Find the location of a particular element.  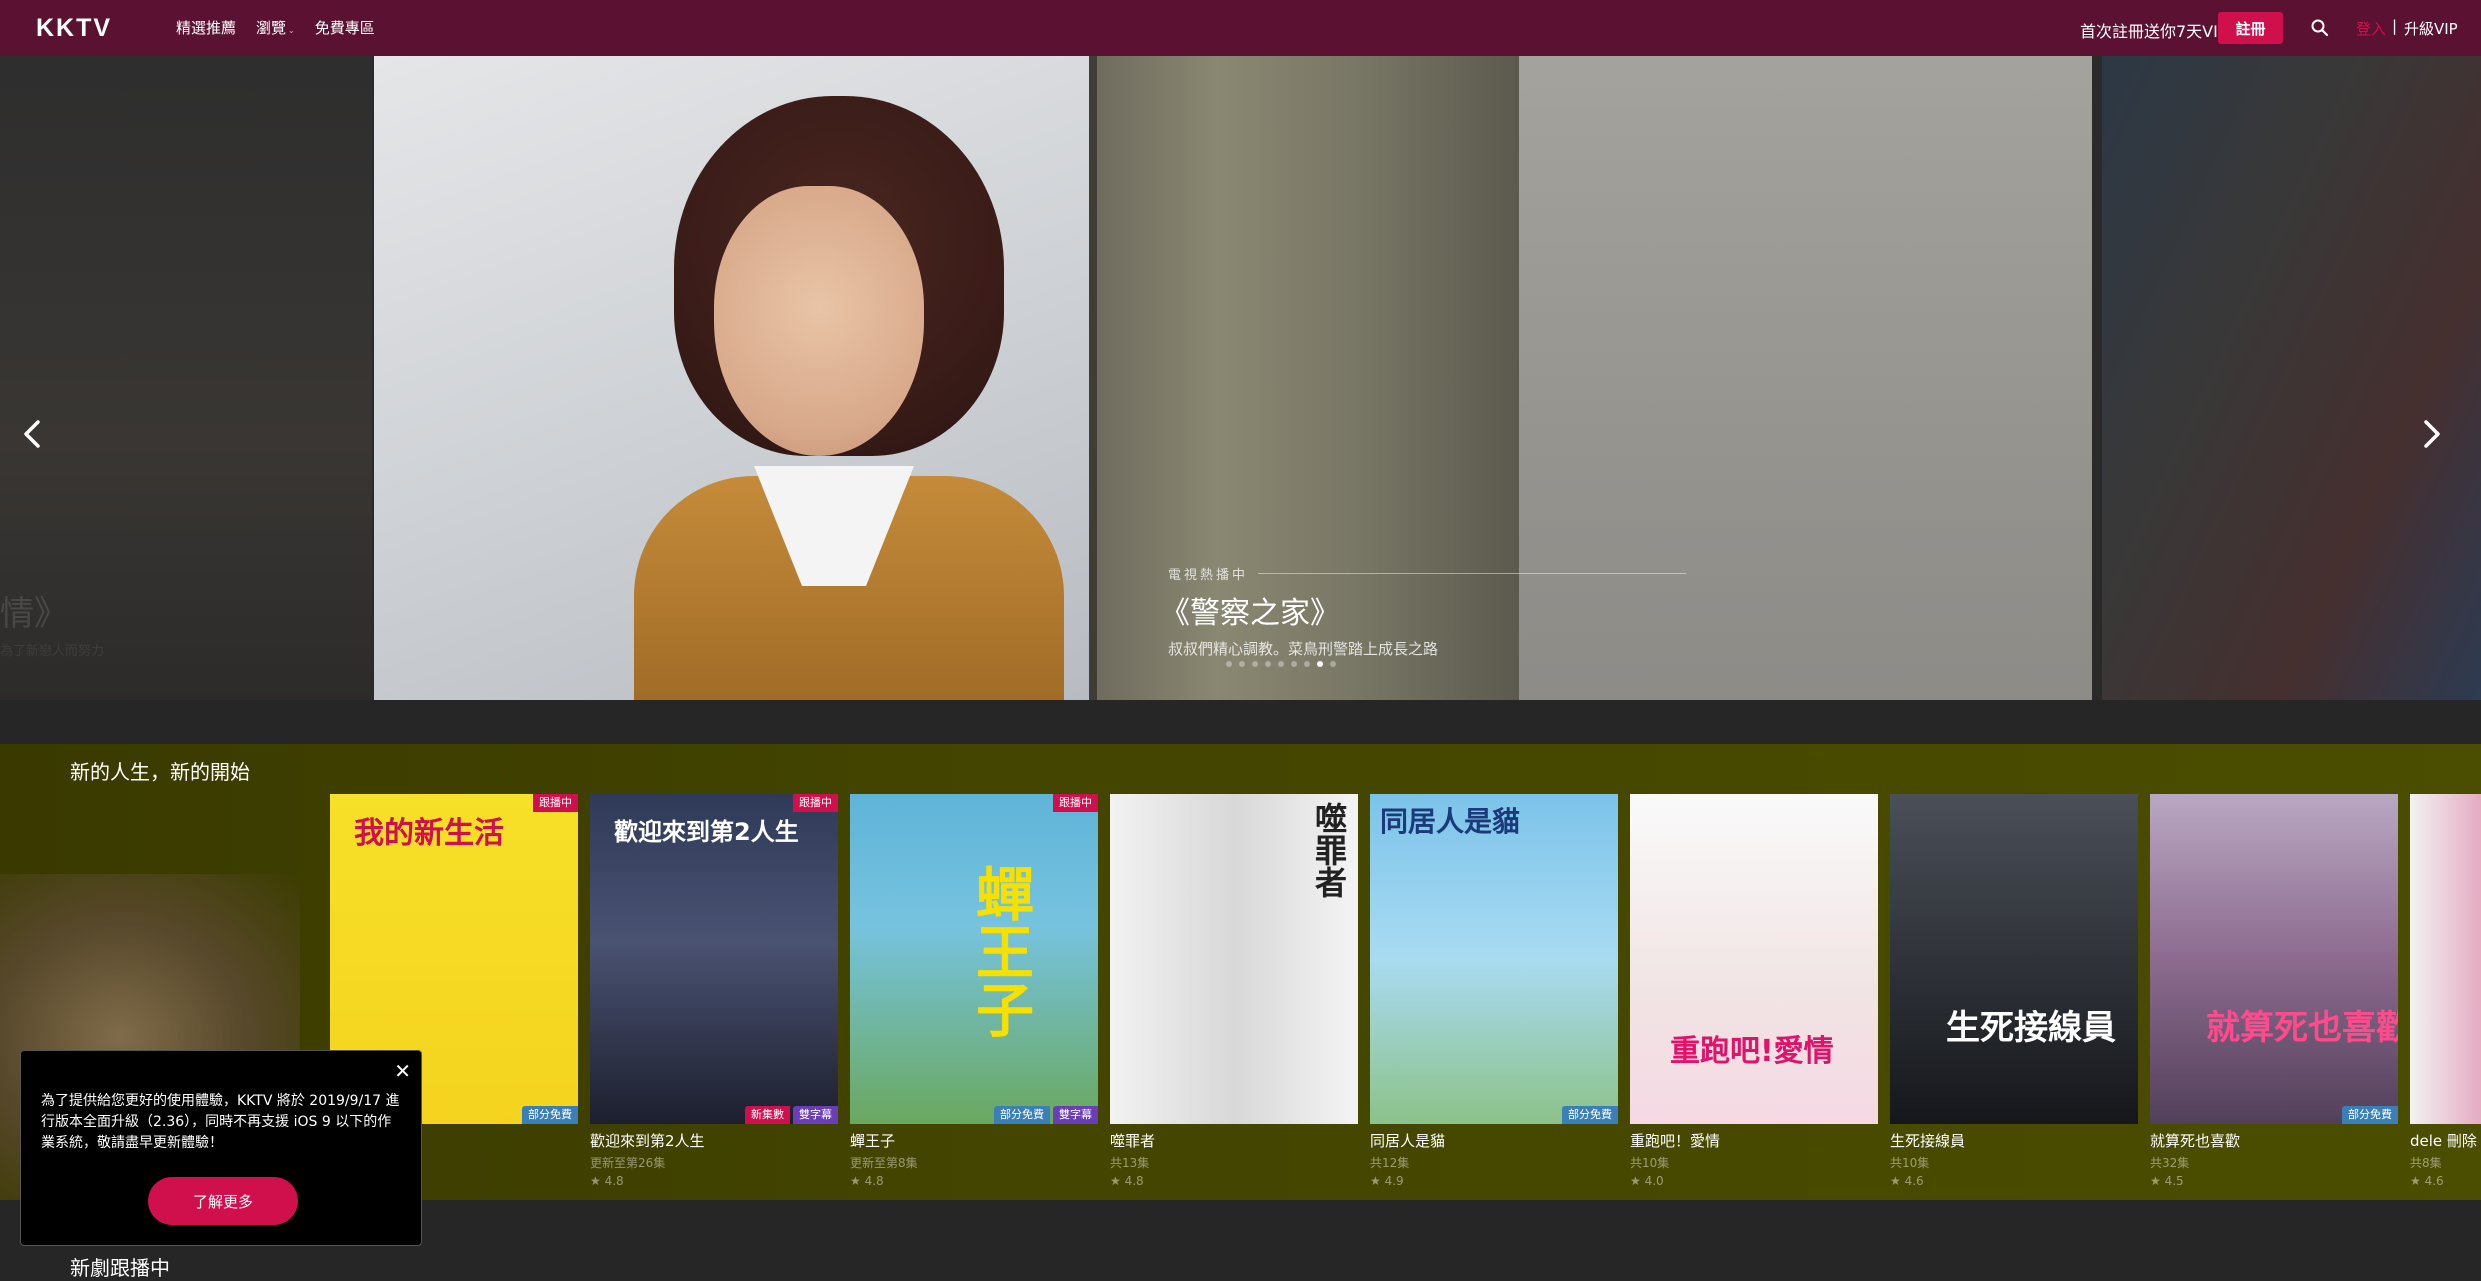

poster-image: 重跑吧!愛情 is located at coordinates (1754, 959).